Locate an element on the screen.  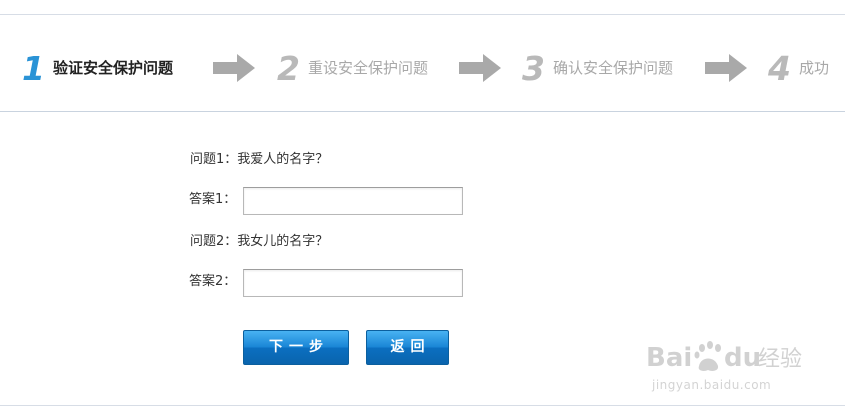
question-2: 问题2：我女儿的名字？ is located at coordinates (259, 241).